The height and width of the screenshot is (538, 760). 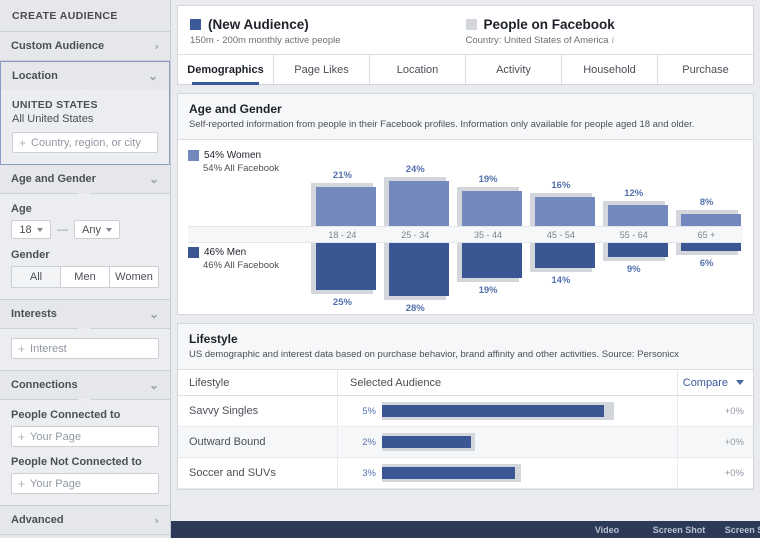 I want to click on audience-color-swatch, so click(x=195, y=24).